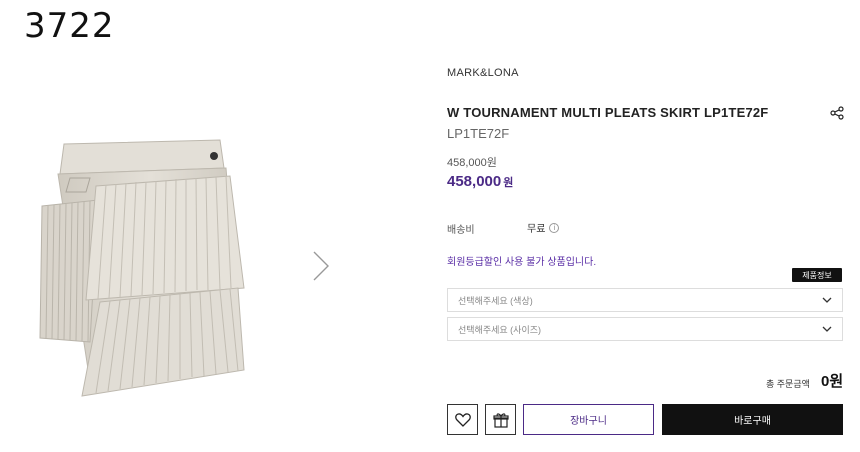 The width and height of the screenshot is (860, 452). I want to click on size-select: 선택해주세요 (사이즈), so click(645, 329).